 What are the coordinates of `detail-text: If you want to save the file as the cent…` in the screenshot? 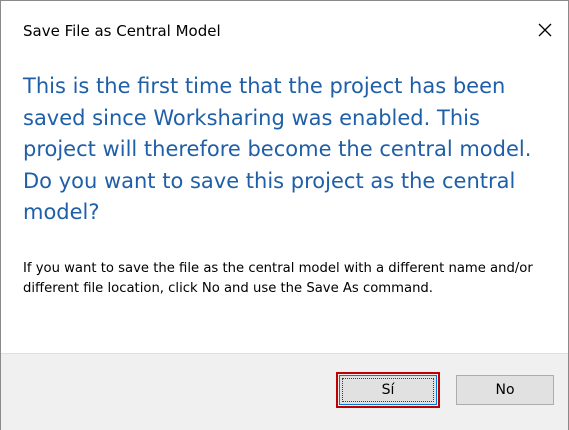 It's located at (278, 278).